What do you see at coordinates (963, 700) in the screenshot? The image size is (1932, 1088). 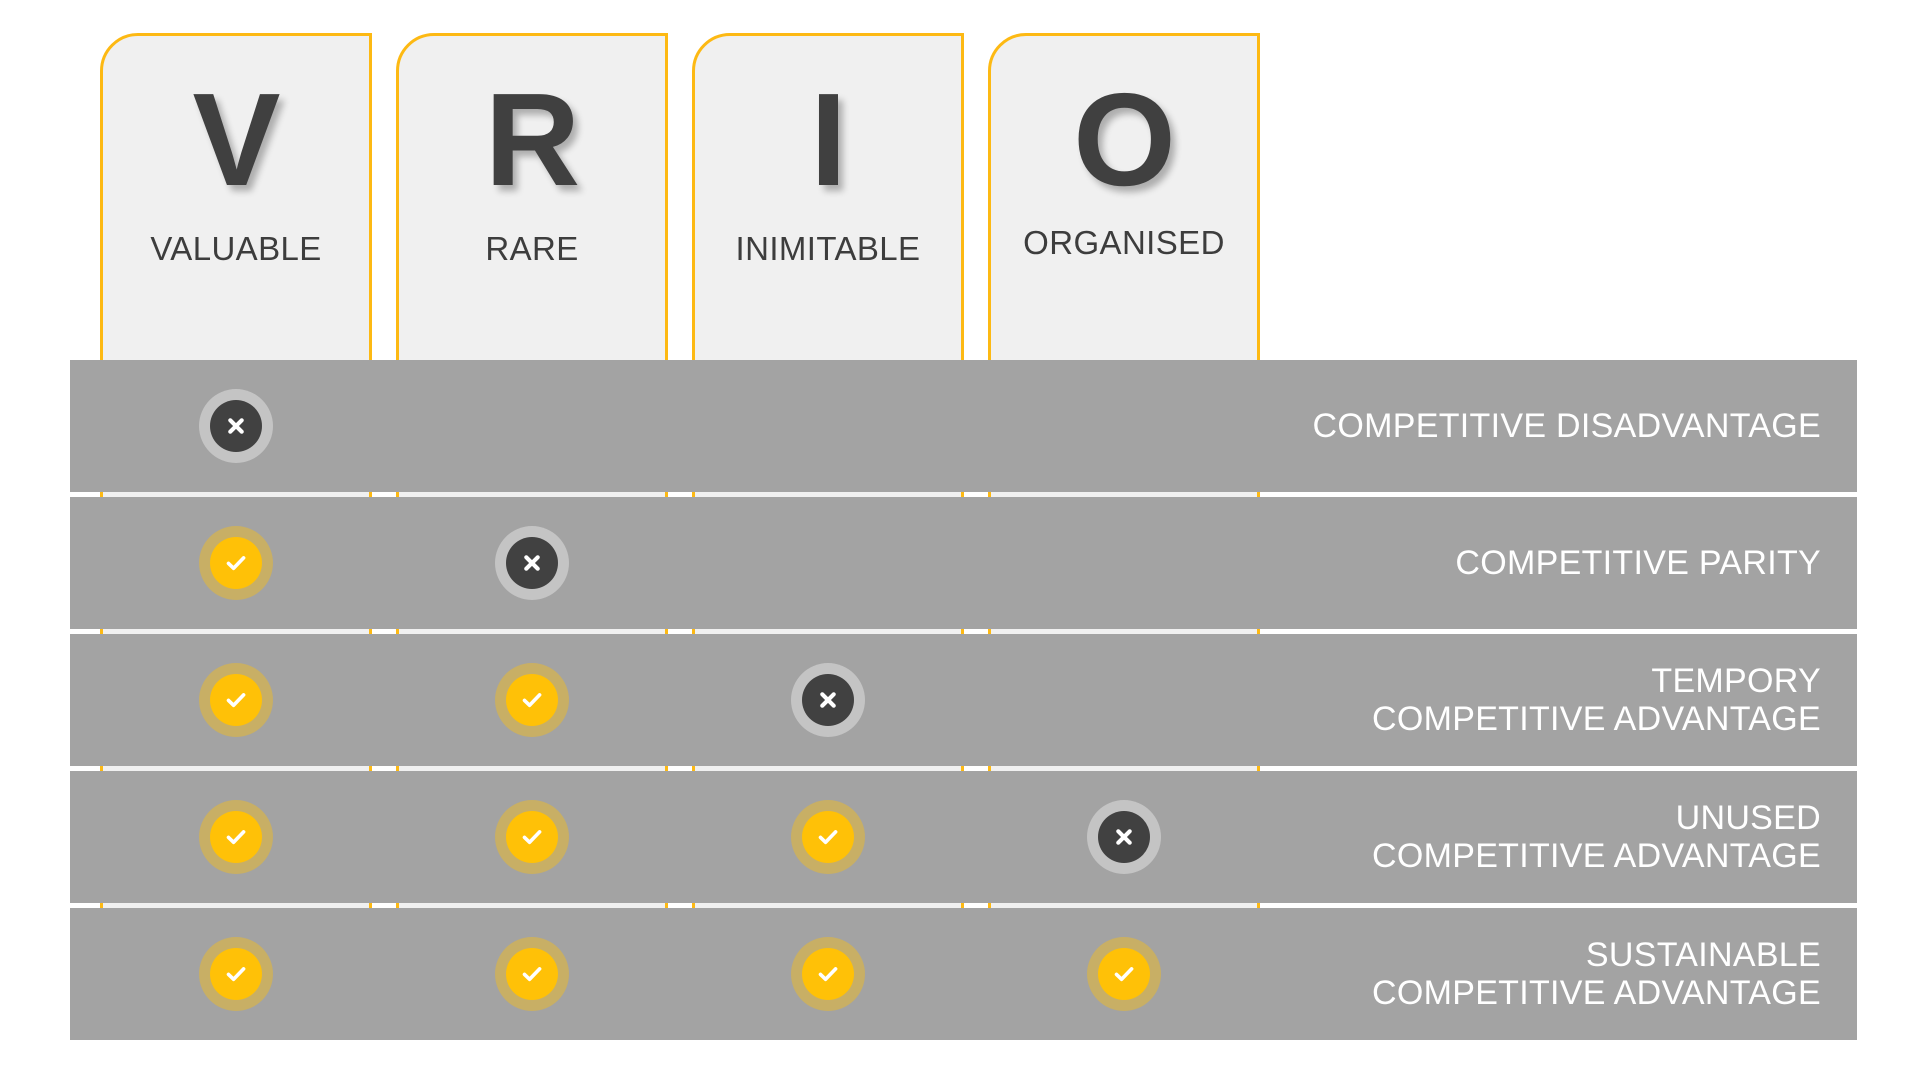 I see `vrio-result-row: TEMPORY COMPETITIVE ADVANTAGE` at bounding box center [963, 700].